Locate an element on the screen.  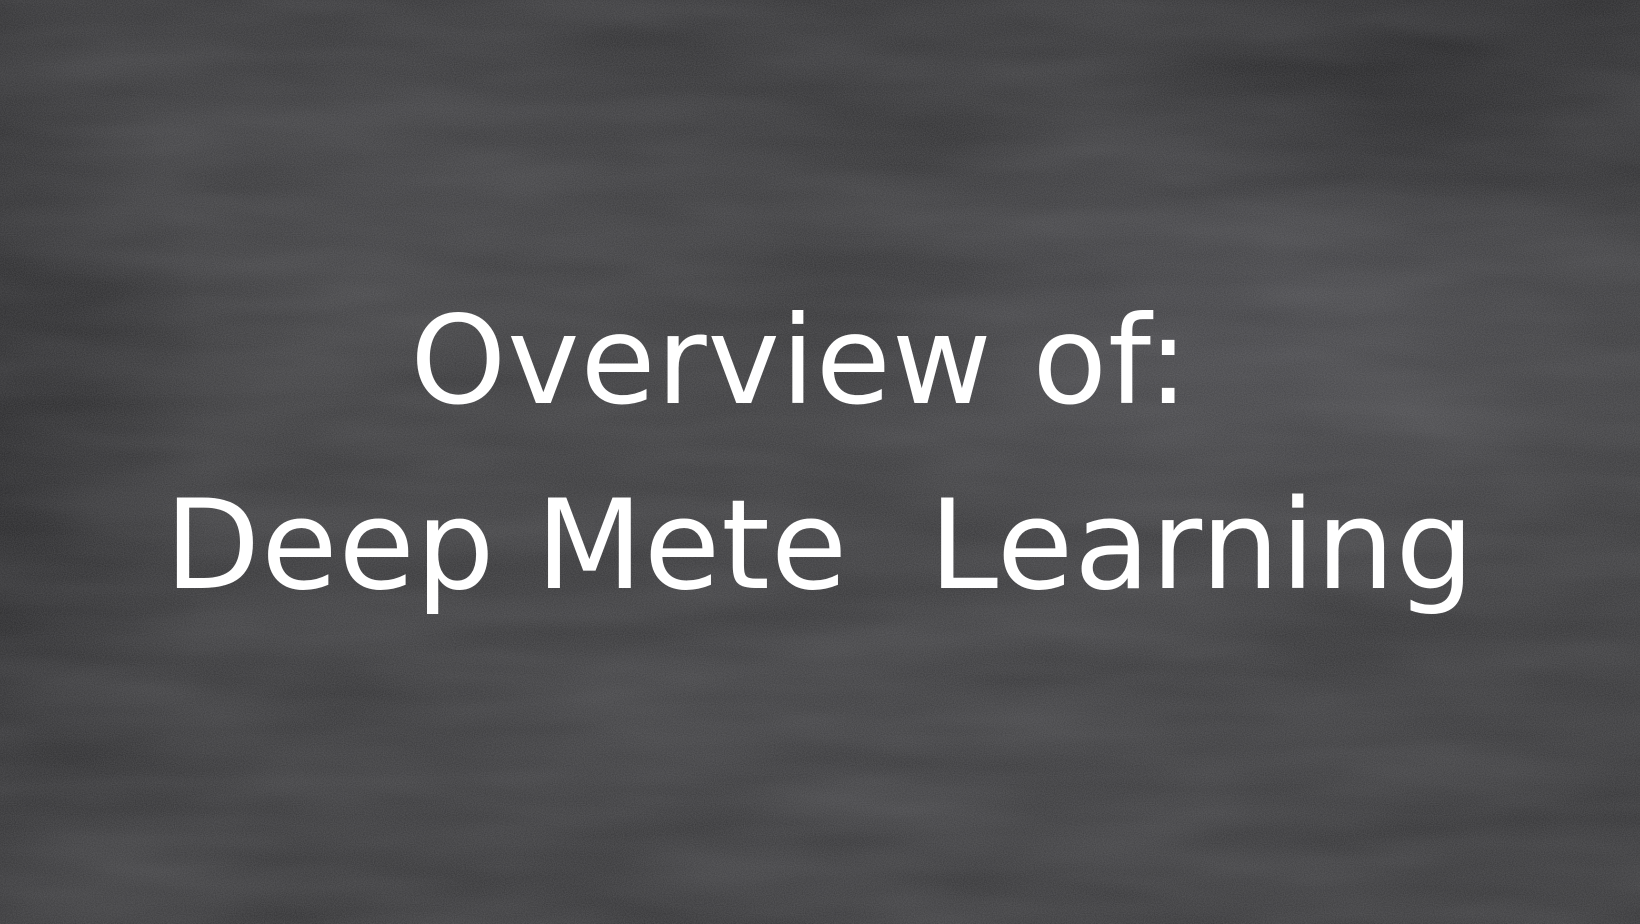
slide-title-line-1: Overview of: is located at coordinates (800, 361).